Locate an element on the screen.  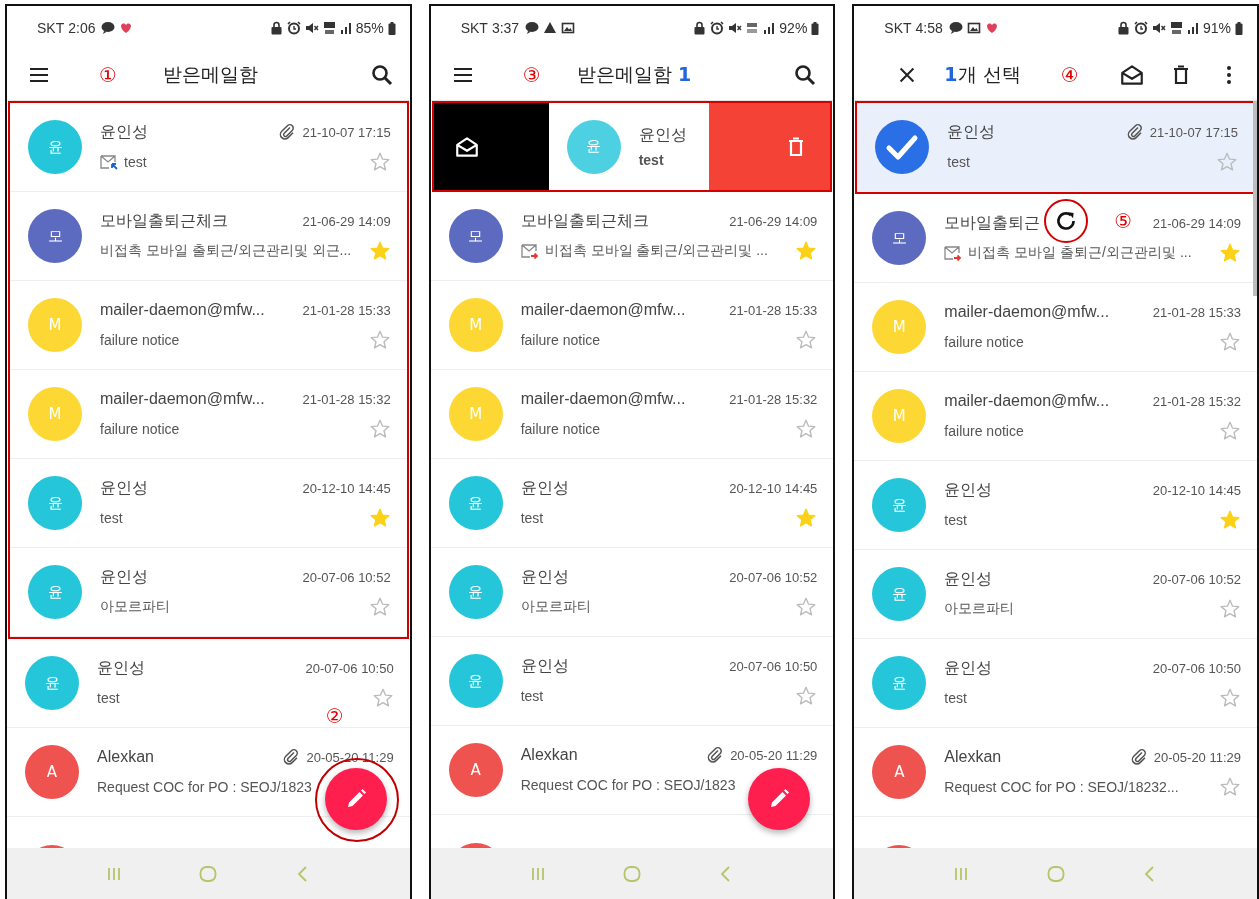
mail-list-item: 윤 윤인성 20-07-06 10:50 test ② is located at coordinates (208, 683).